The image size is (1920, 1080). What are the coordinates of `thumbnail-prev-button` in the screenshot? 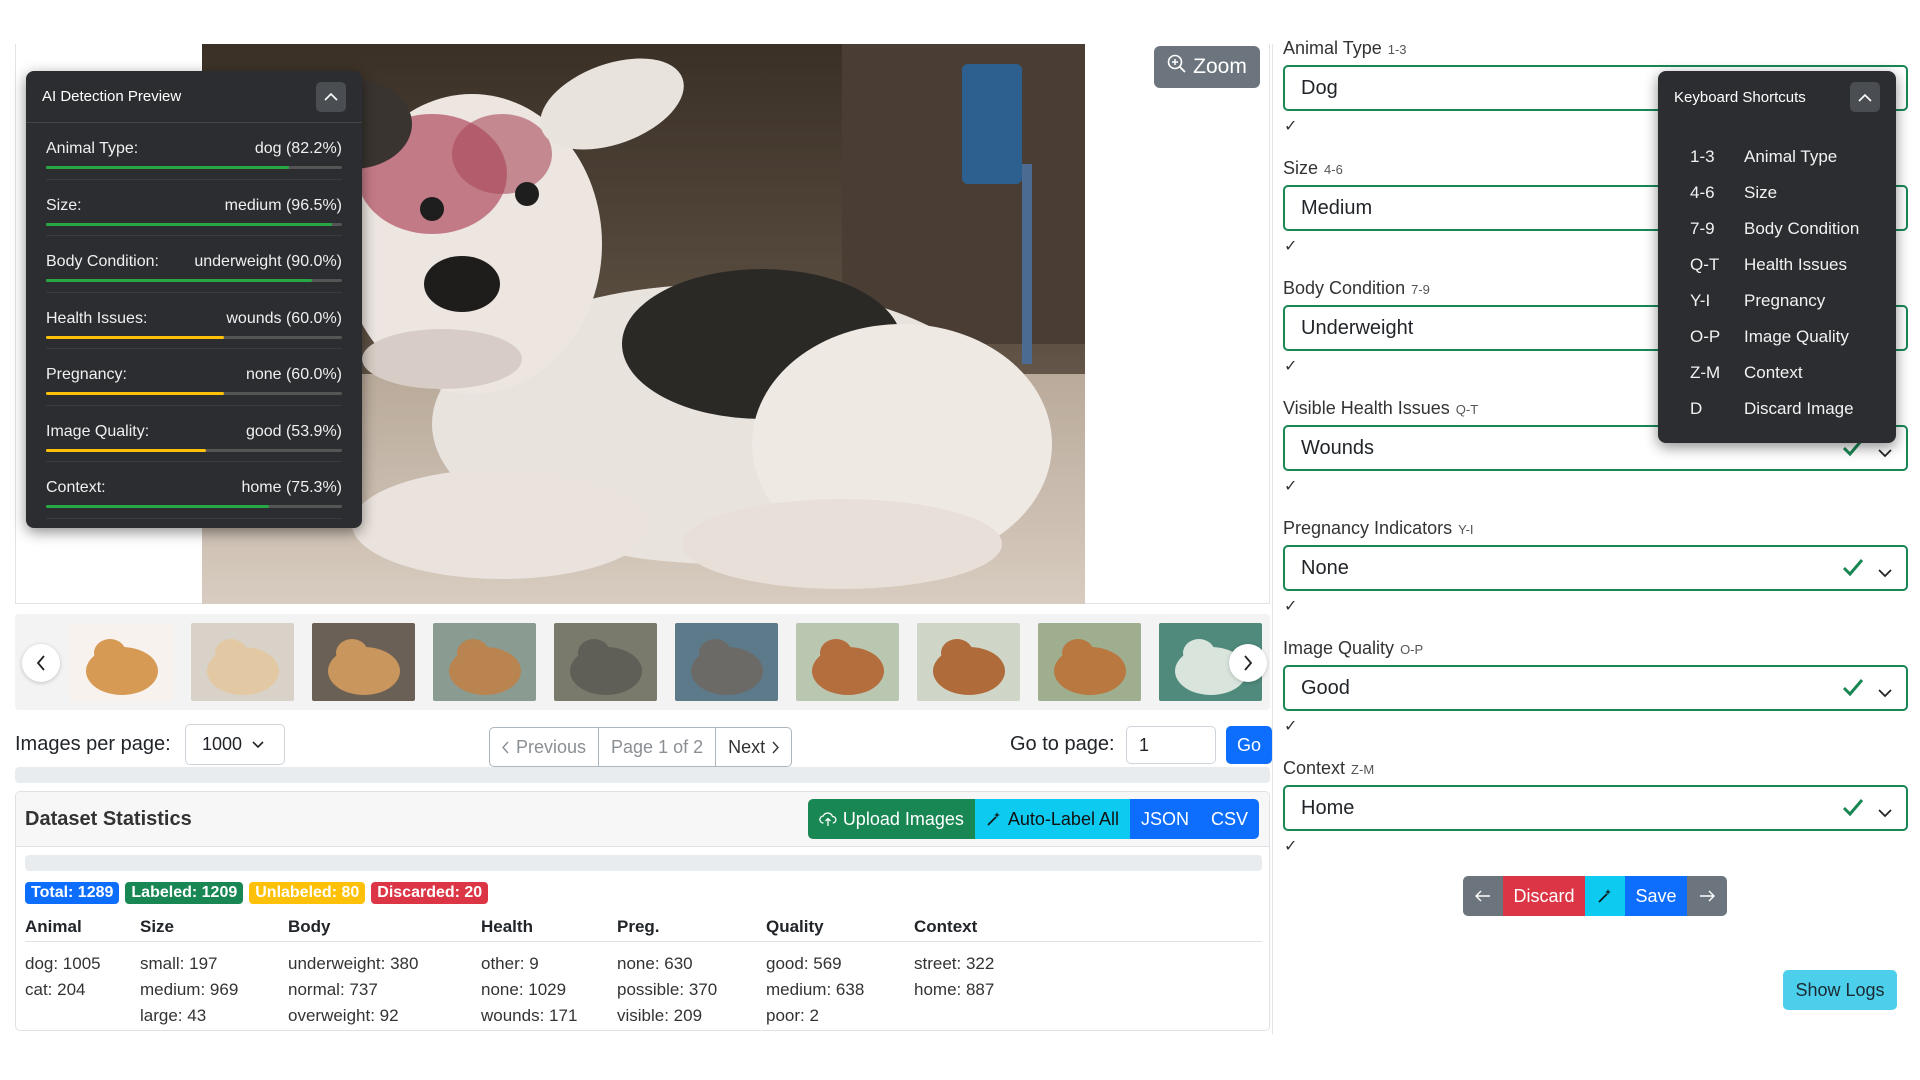 It's located at (41, 663).